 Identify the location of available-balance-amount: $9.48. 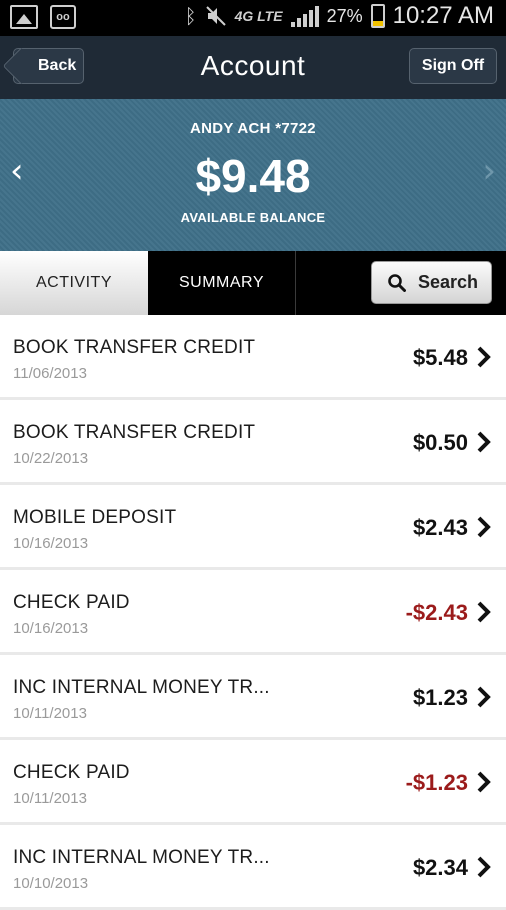
(253, 176).